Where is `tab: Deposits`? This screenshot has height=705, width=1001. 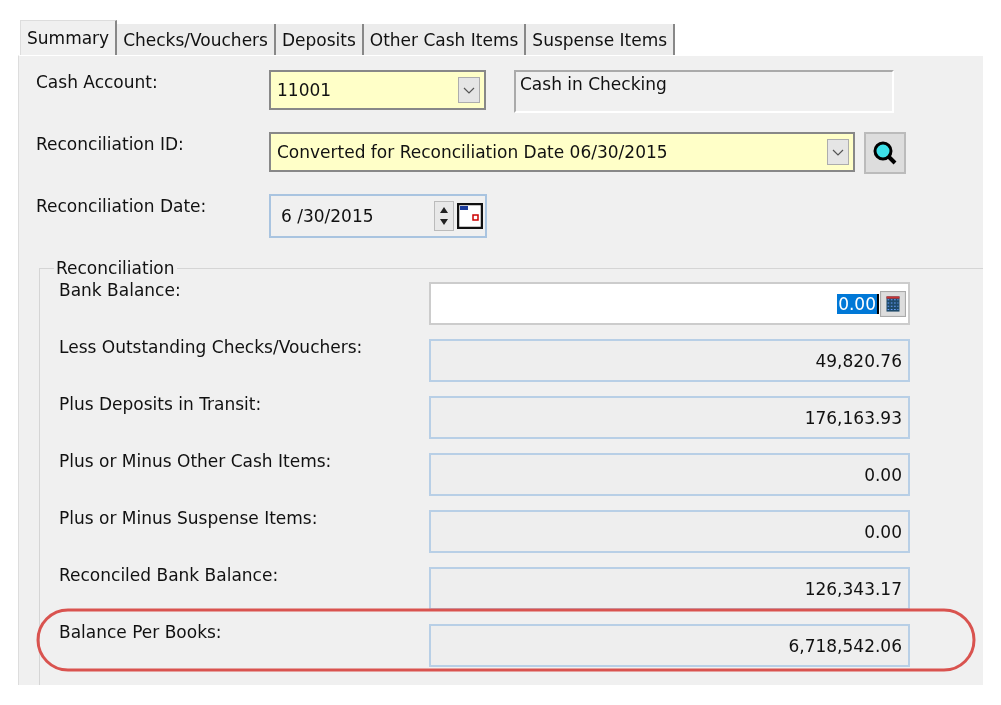
tab: Deposits is located at coordinates (319, 39).